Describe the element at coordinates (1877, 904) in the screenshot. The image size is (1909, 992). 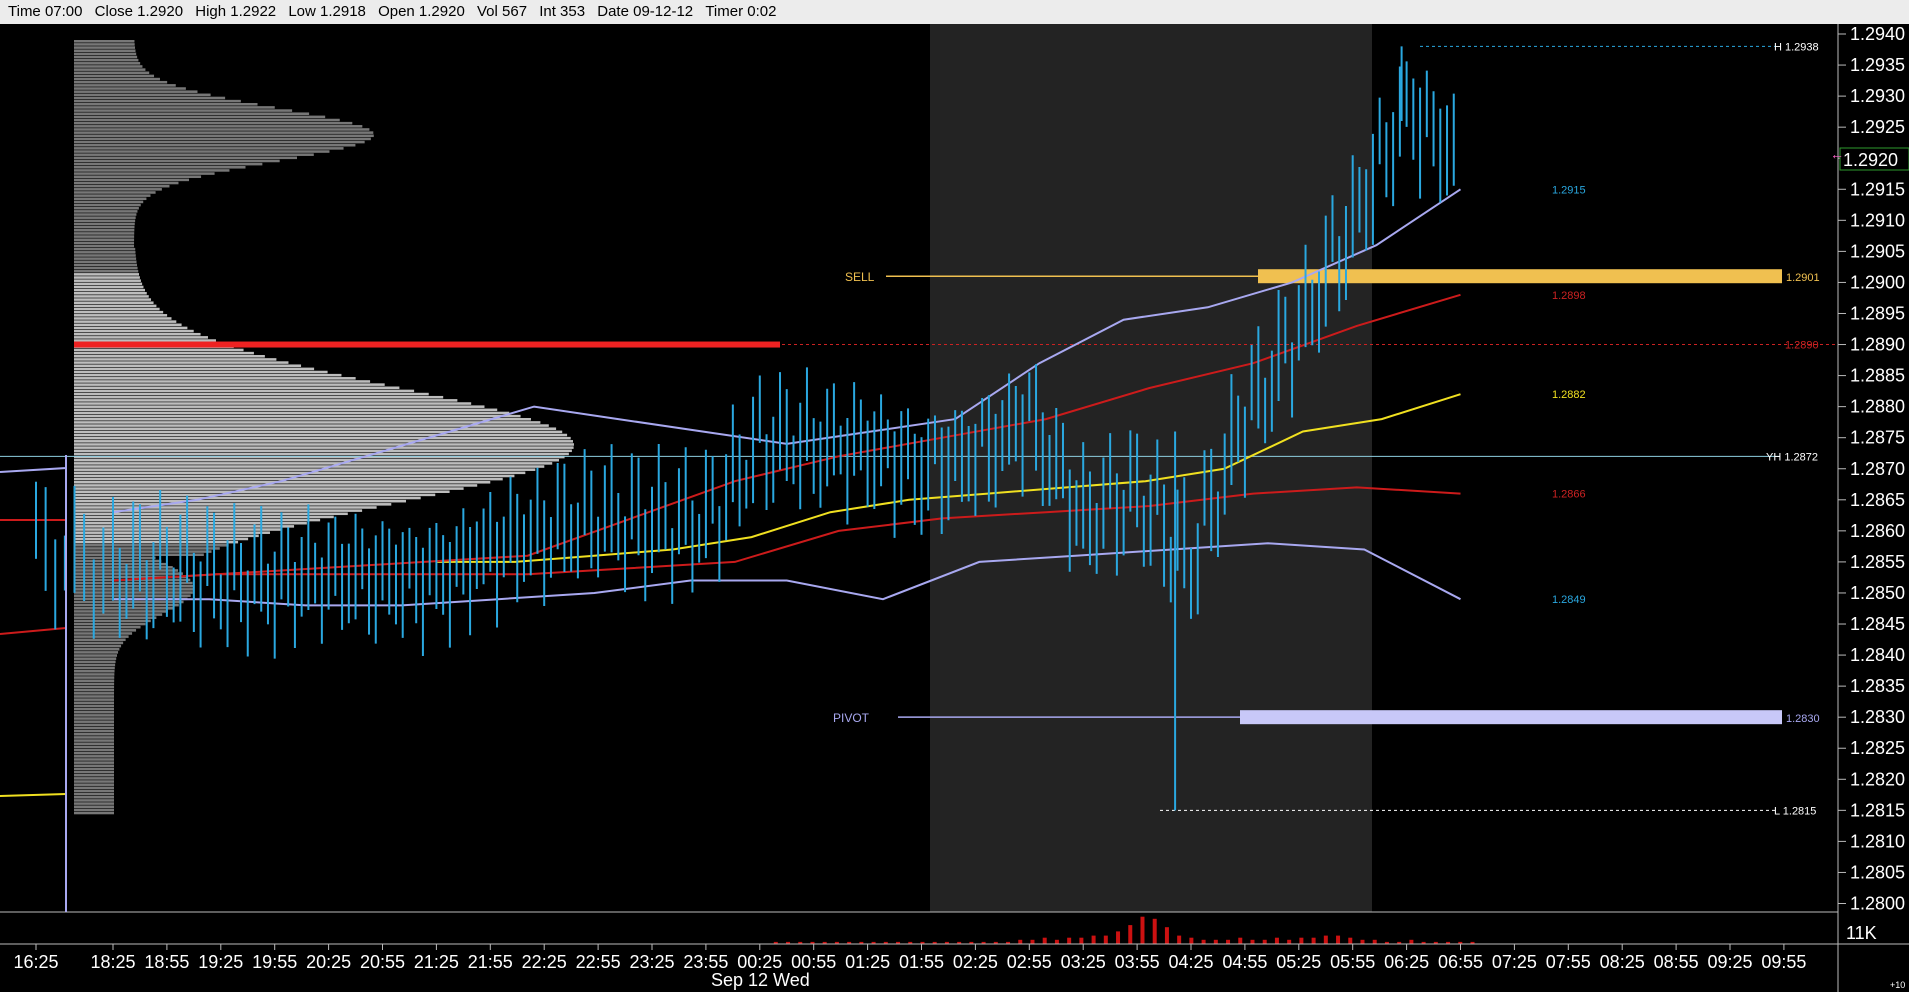
I see `y-tick-label: 1.2800` at that location.